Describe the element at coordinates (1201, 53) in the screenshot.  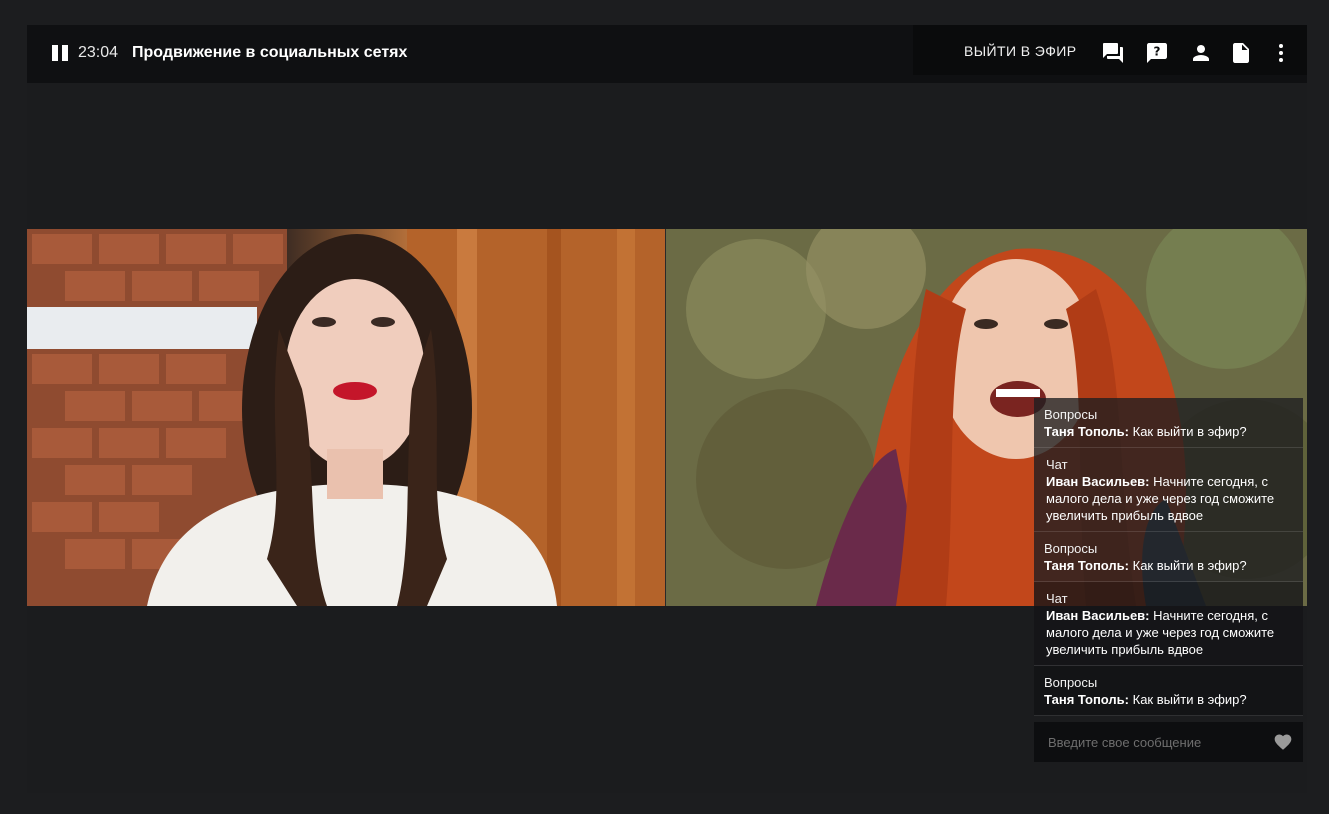
I see `person-icon` at that location.